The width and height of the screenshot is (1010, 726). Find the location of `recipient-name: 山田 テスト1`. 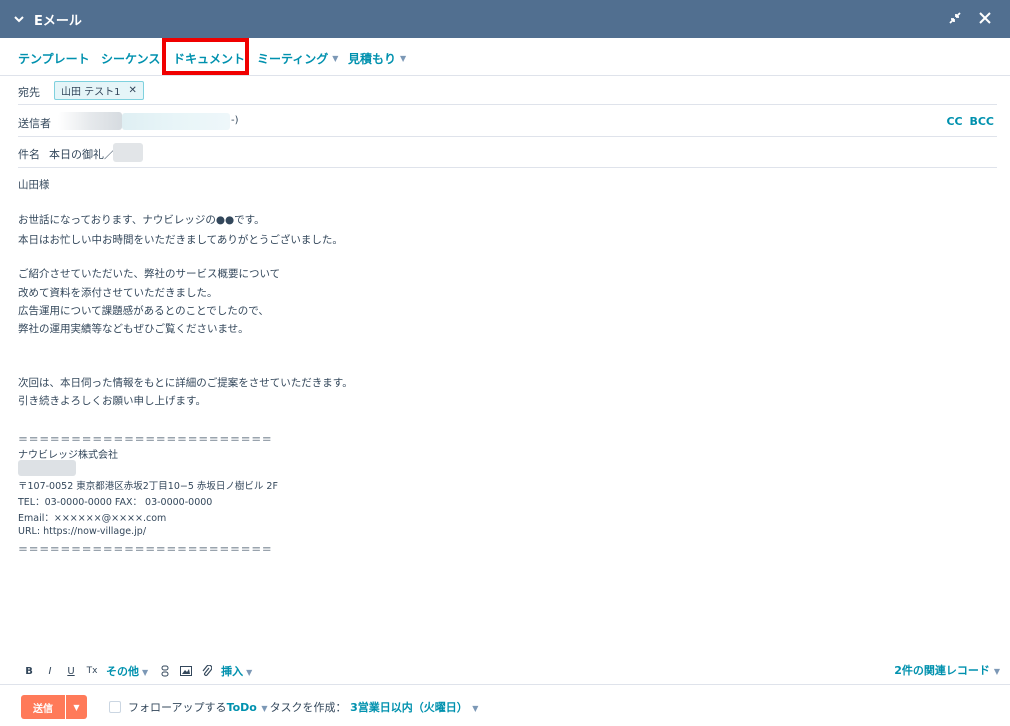

recipient-name: 山田 テスト1 is located at coordinates (91, 92).